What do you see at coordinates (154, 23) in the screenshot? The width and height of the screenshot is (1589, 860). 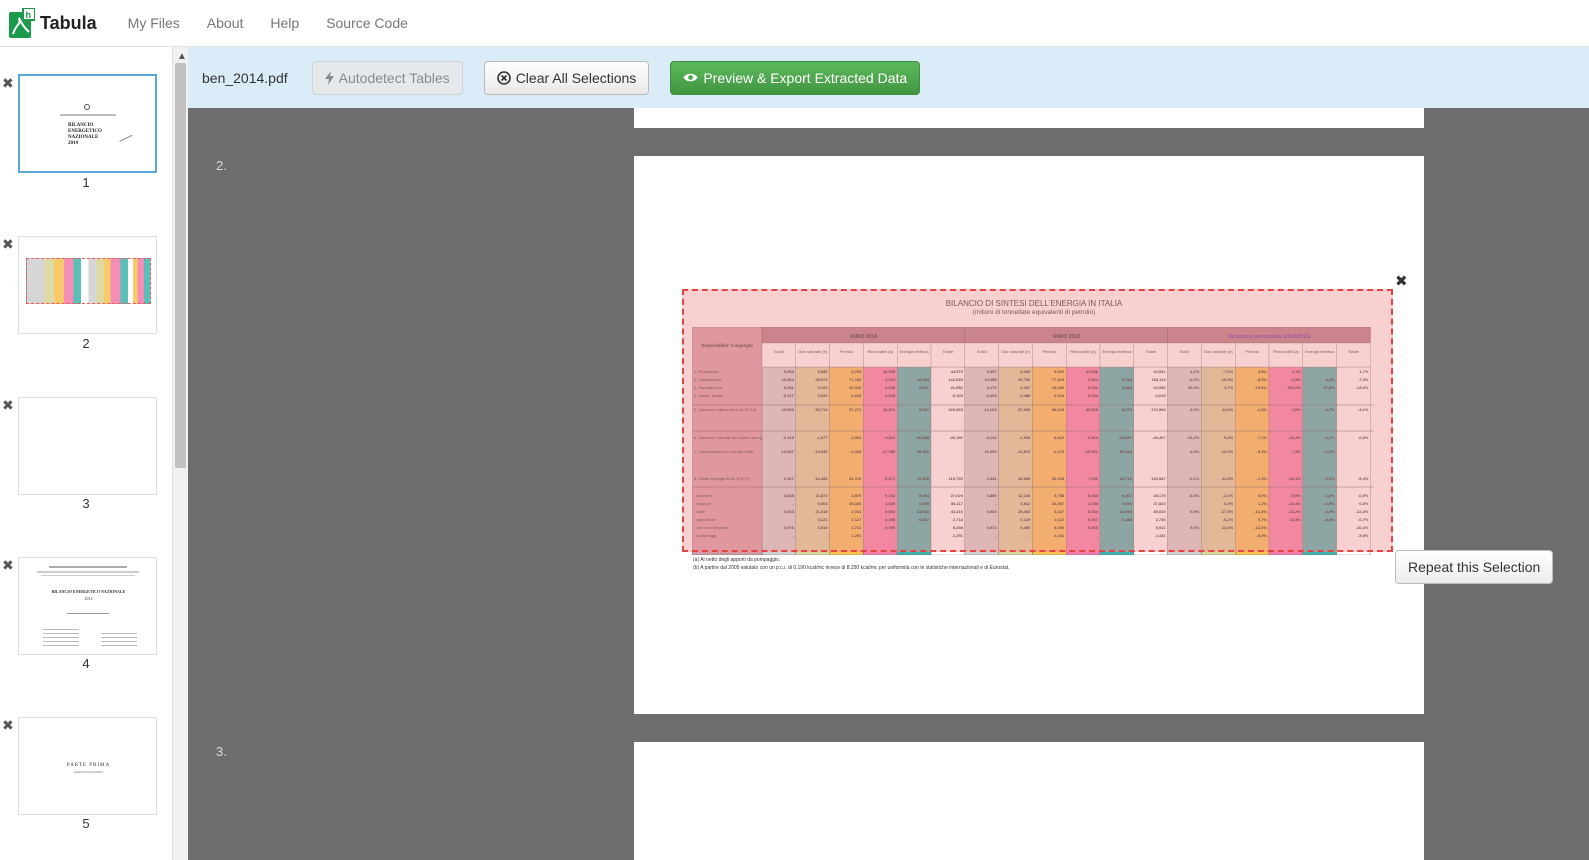 I see `nav-link-my-files: My Files` at bounding box center [154, 23].